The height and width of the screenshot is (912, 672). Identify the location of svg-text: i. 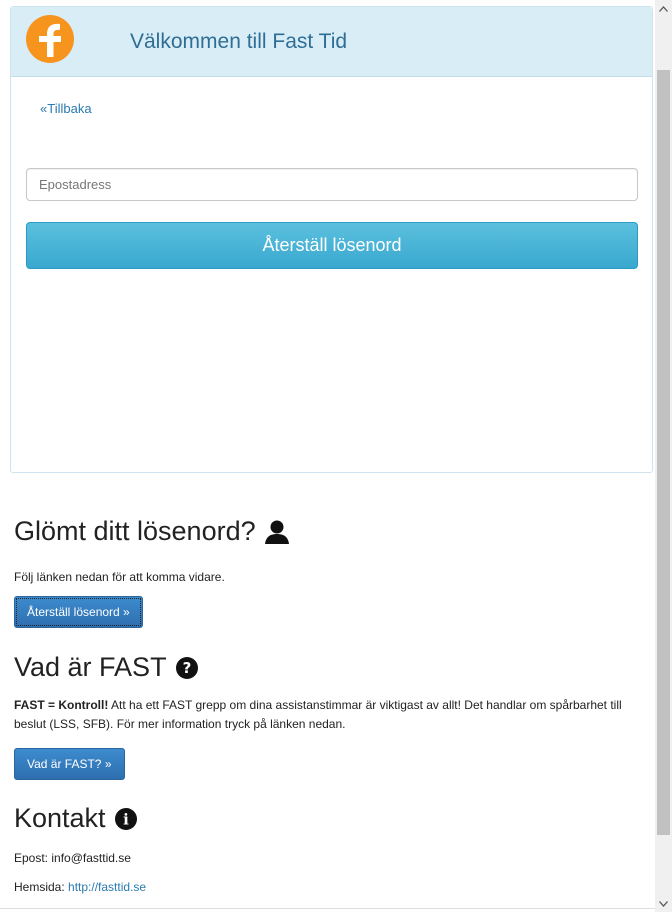
(126, 819).